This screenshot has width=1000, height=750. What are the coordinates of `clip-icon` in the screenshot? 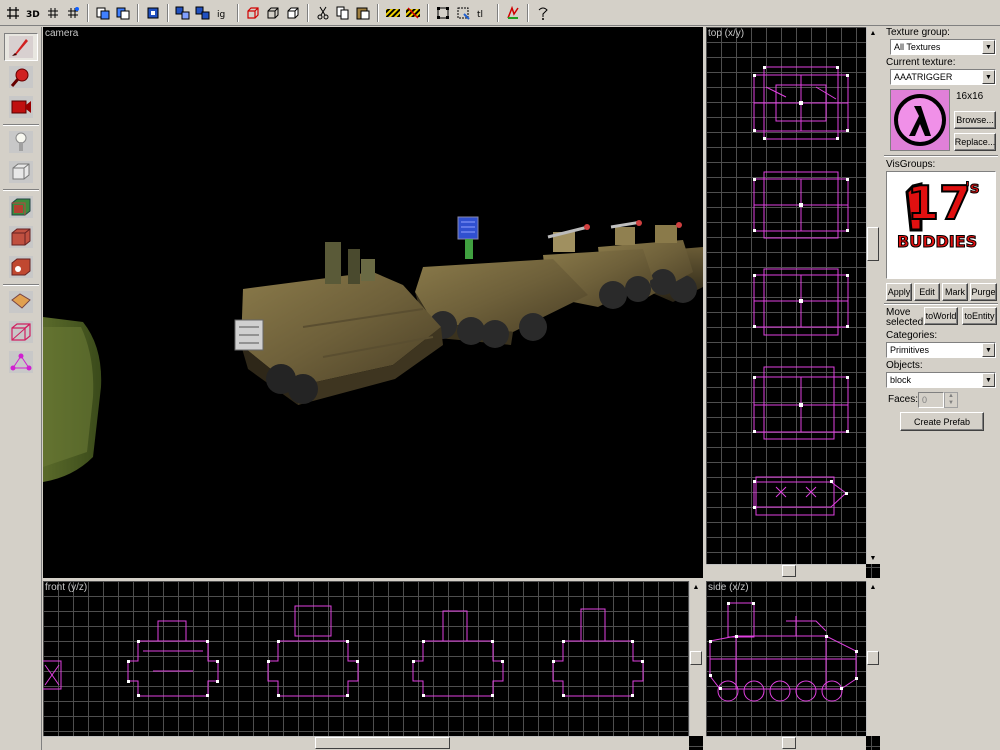 It's located at (293, 13).